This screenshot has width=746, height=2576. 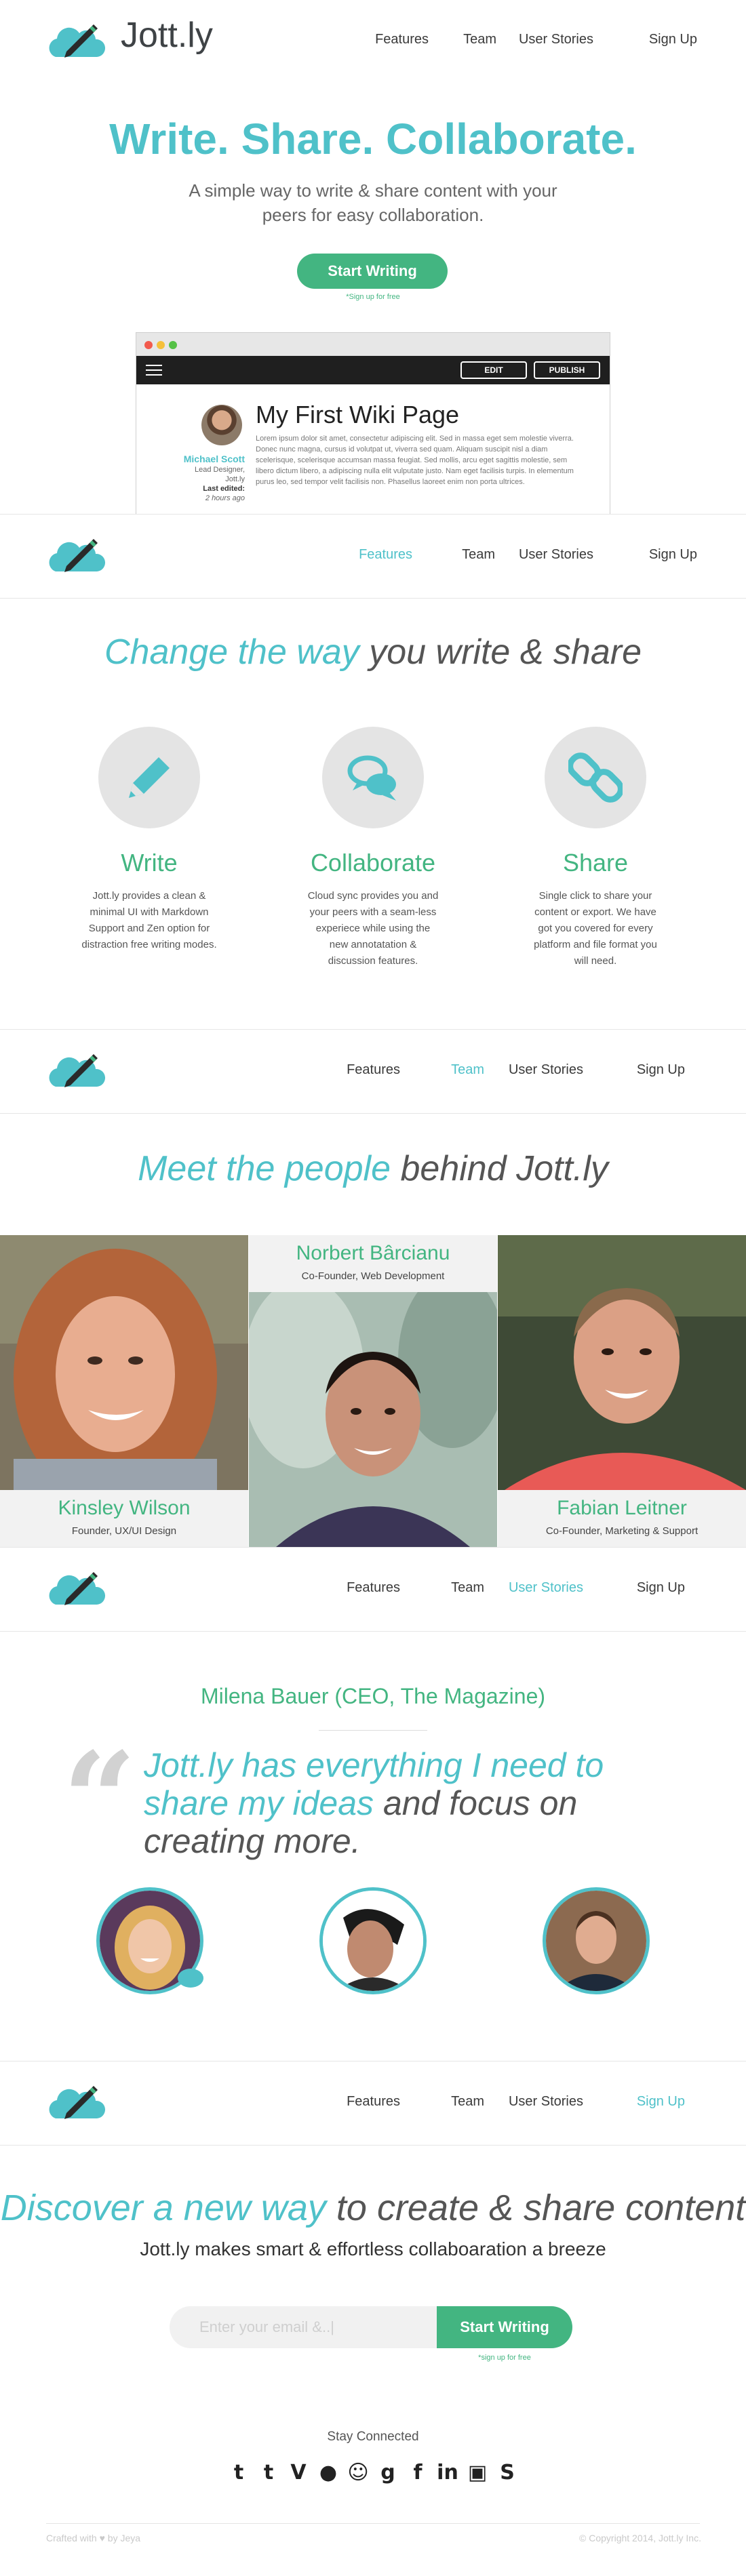 I want to click on github-icon: ☺, so click(x=358, y=2473).